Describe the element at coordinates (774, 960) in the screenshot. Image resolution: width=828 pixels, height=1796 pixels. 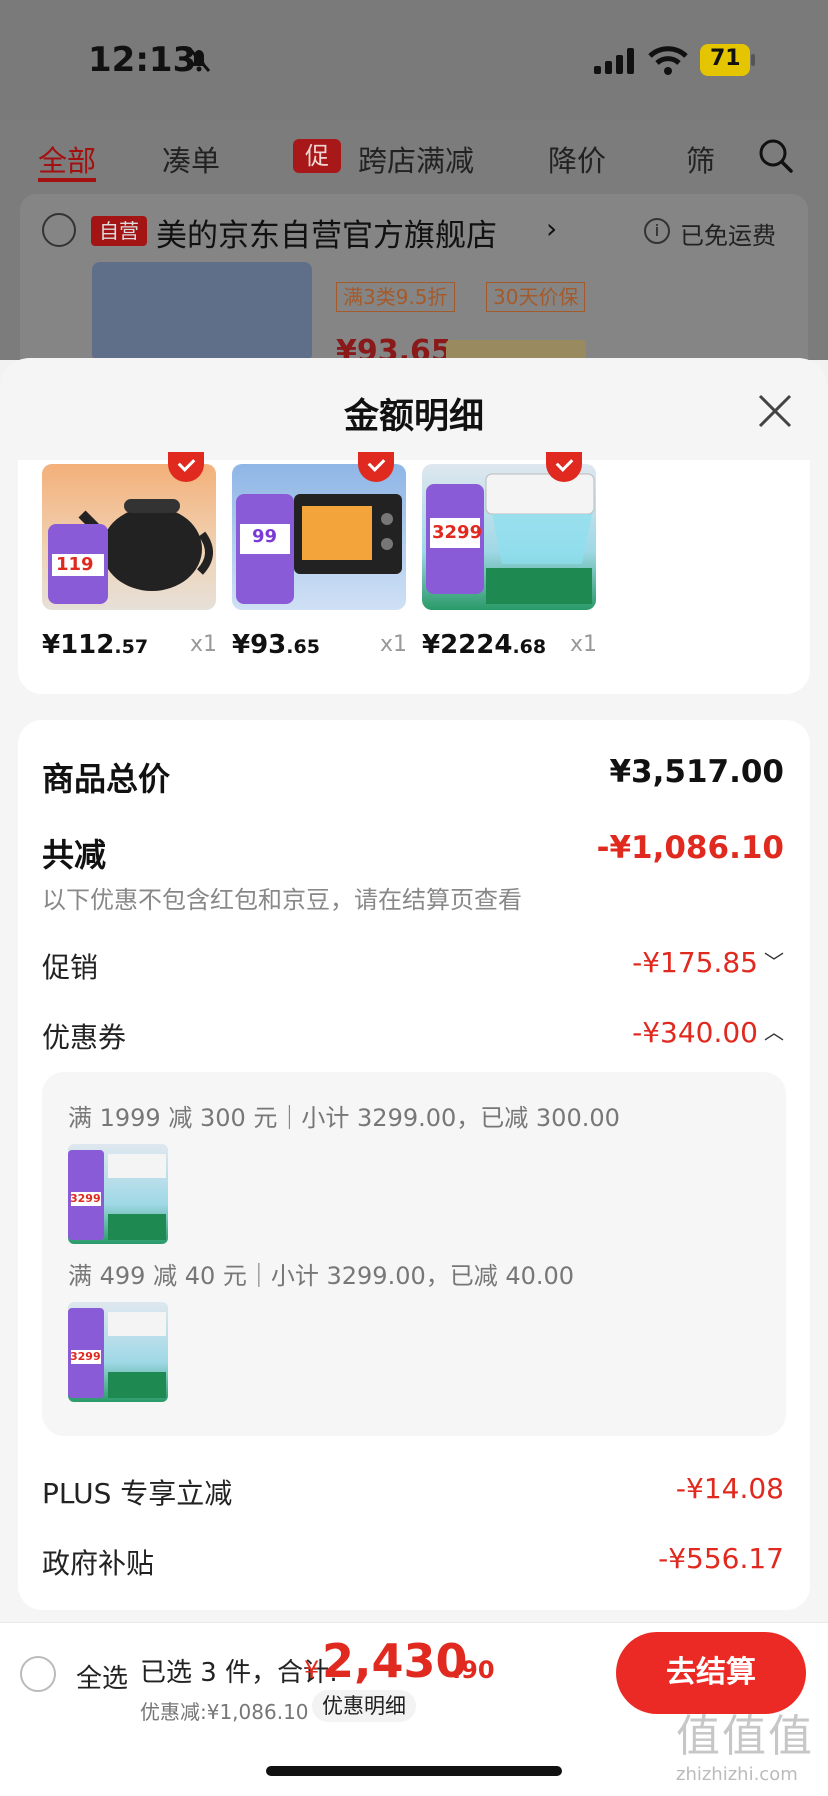
I see `chevron-down-icon: ﹀` at that location.